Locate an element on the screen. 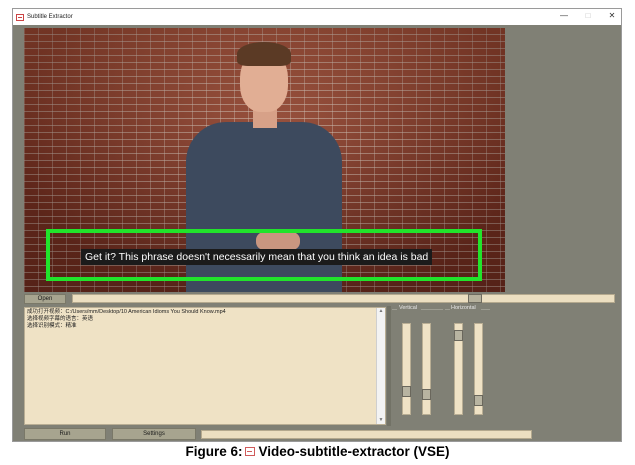  progress-slider-thumb is located at coordinates (475, 298).